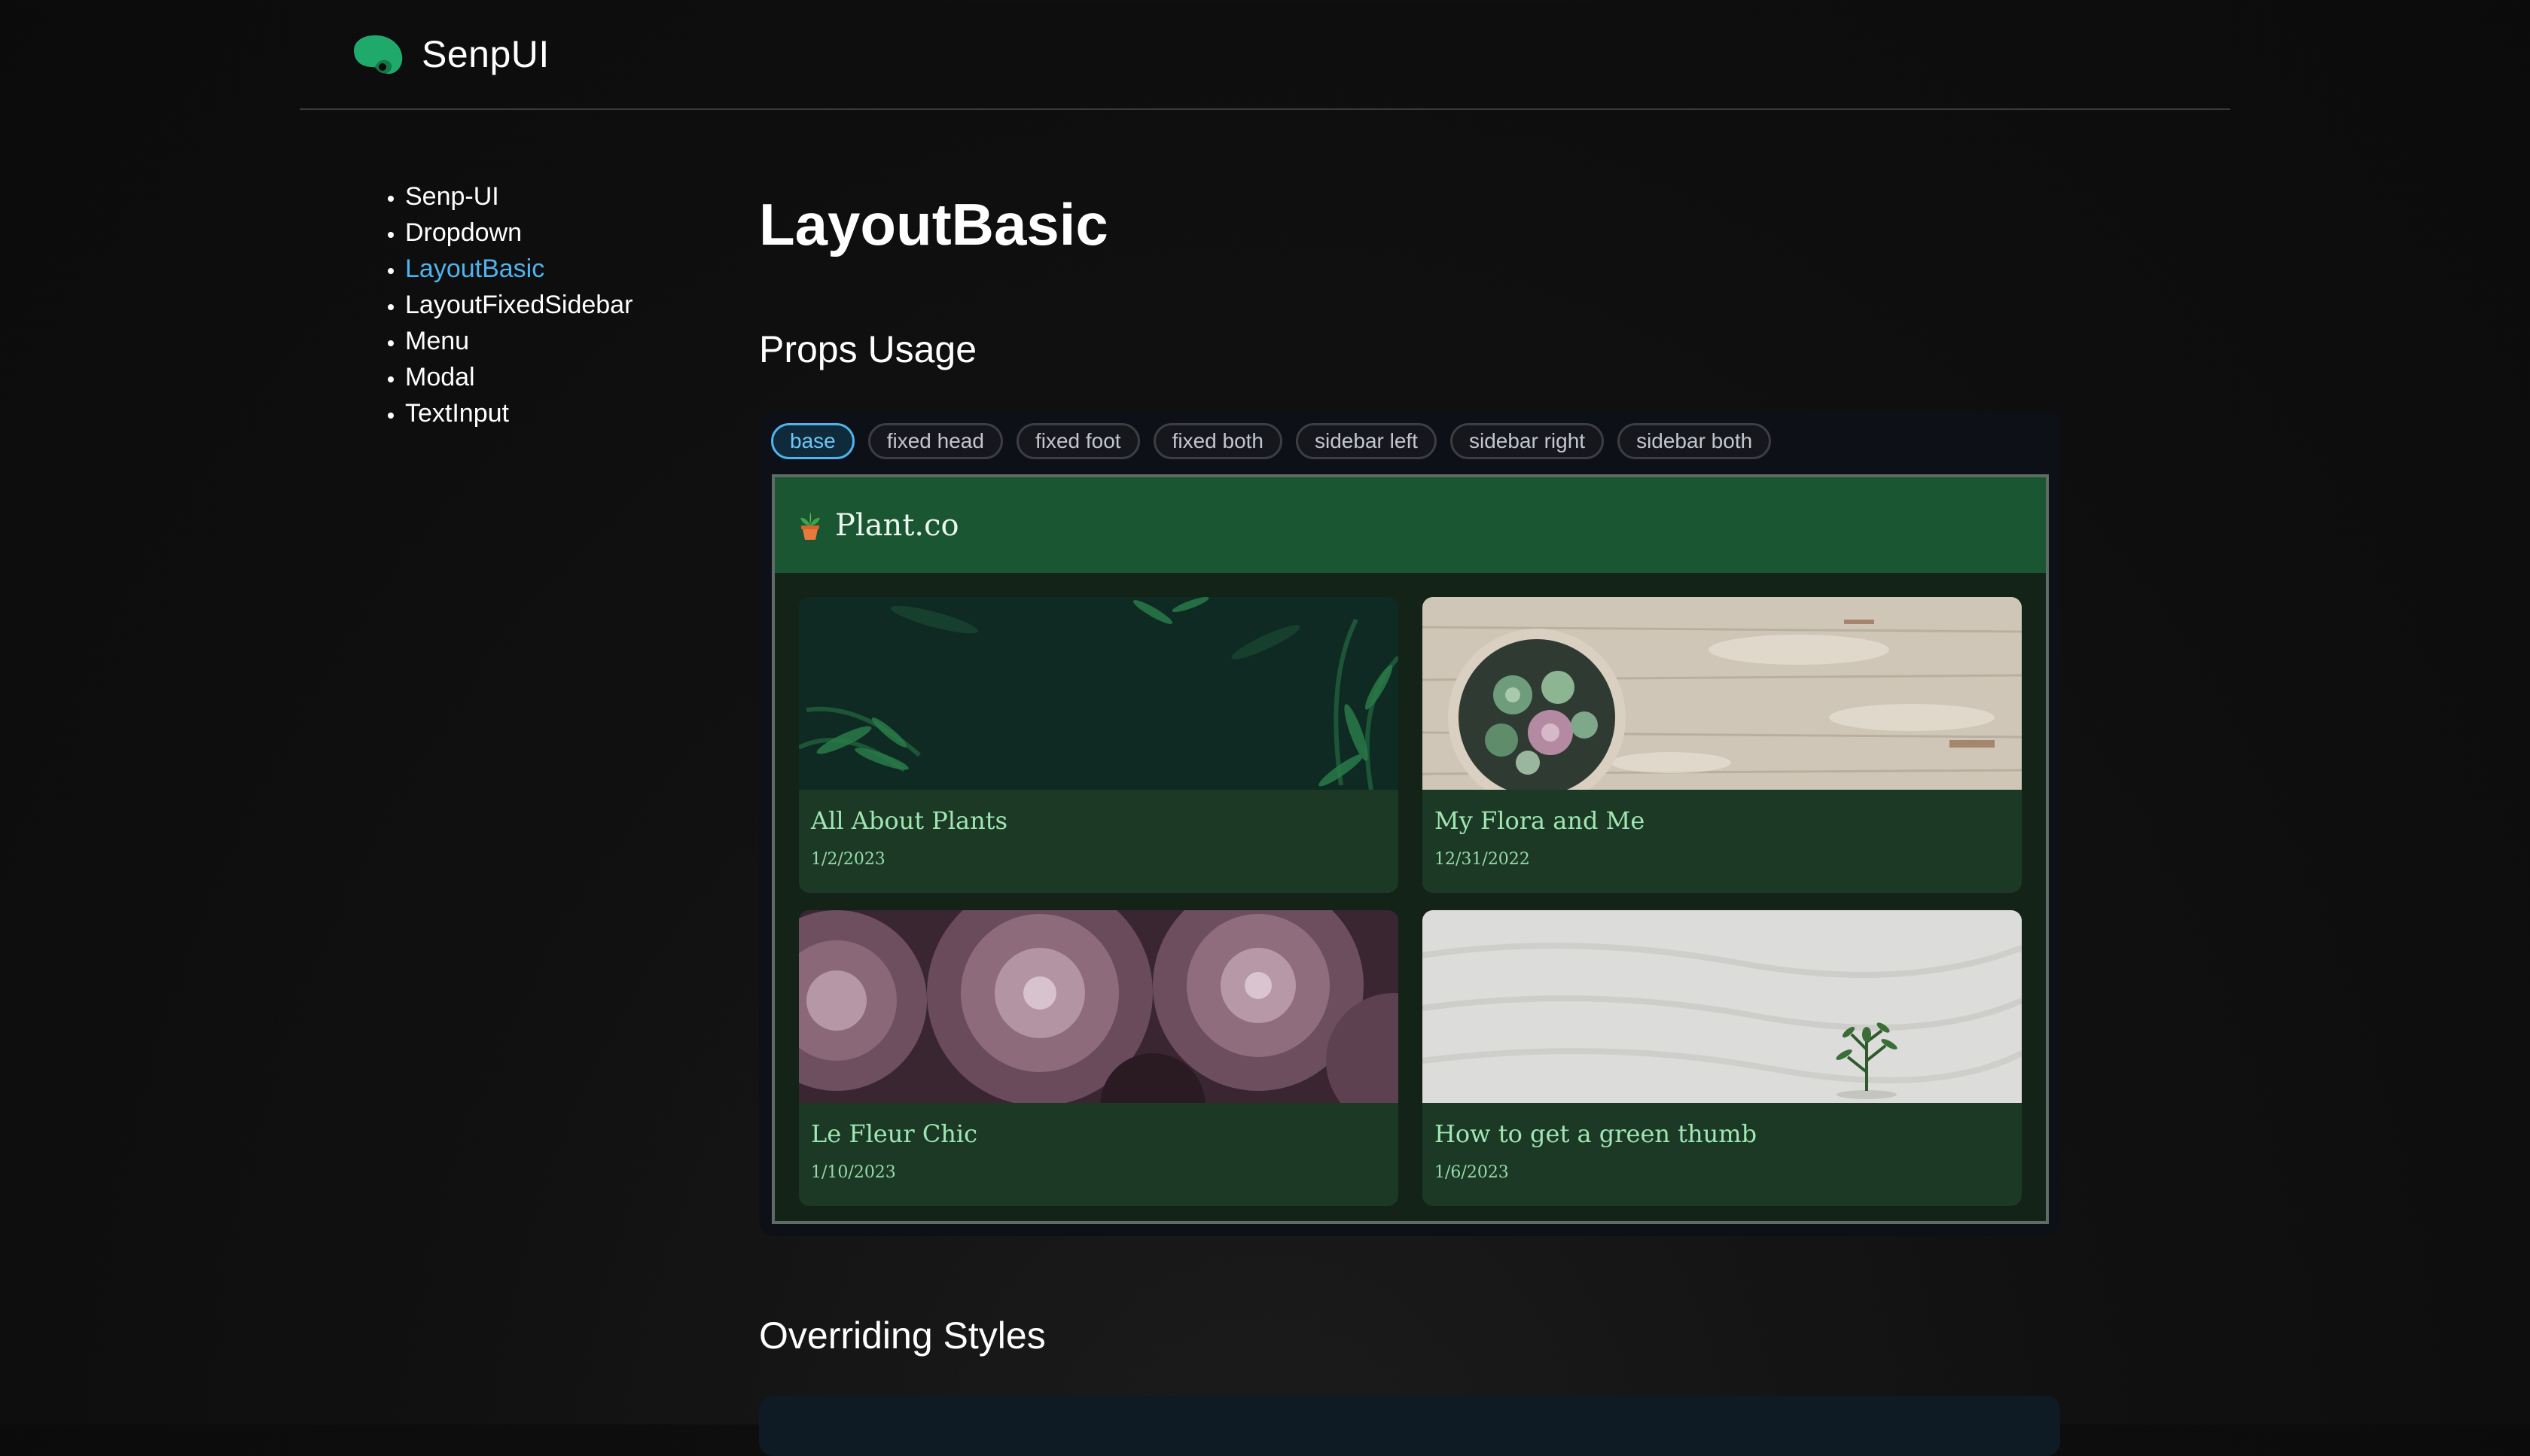 The width and height of the screenshot is (2530, 1456). I want to click on post-card: Le Fleur Chic 1/10/2023, so click(1098, 1058).